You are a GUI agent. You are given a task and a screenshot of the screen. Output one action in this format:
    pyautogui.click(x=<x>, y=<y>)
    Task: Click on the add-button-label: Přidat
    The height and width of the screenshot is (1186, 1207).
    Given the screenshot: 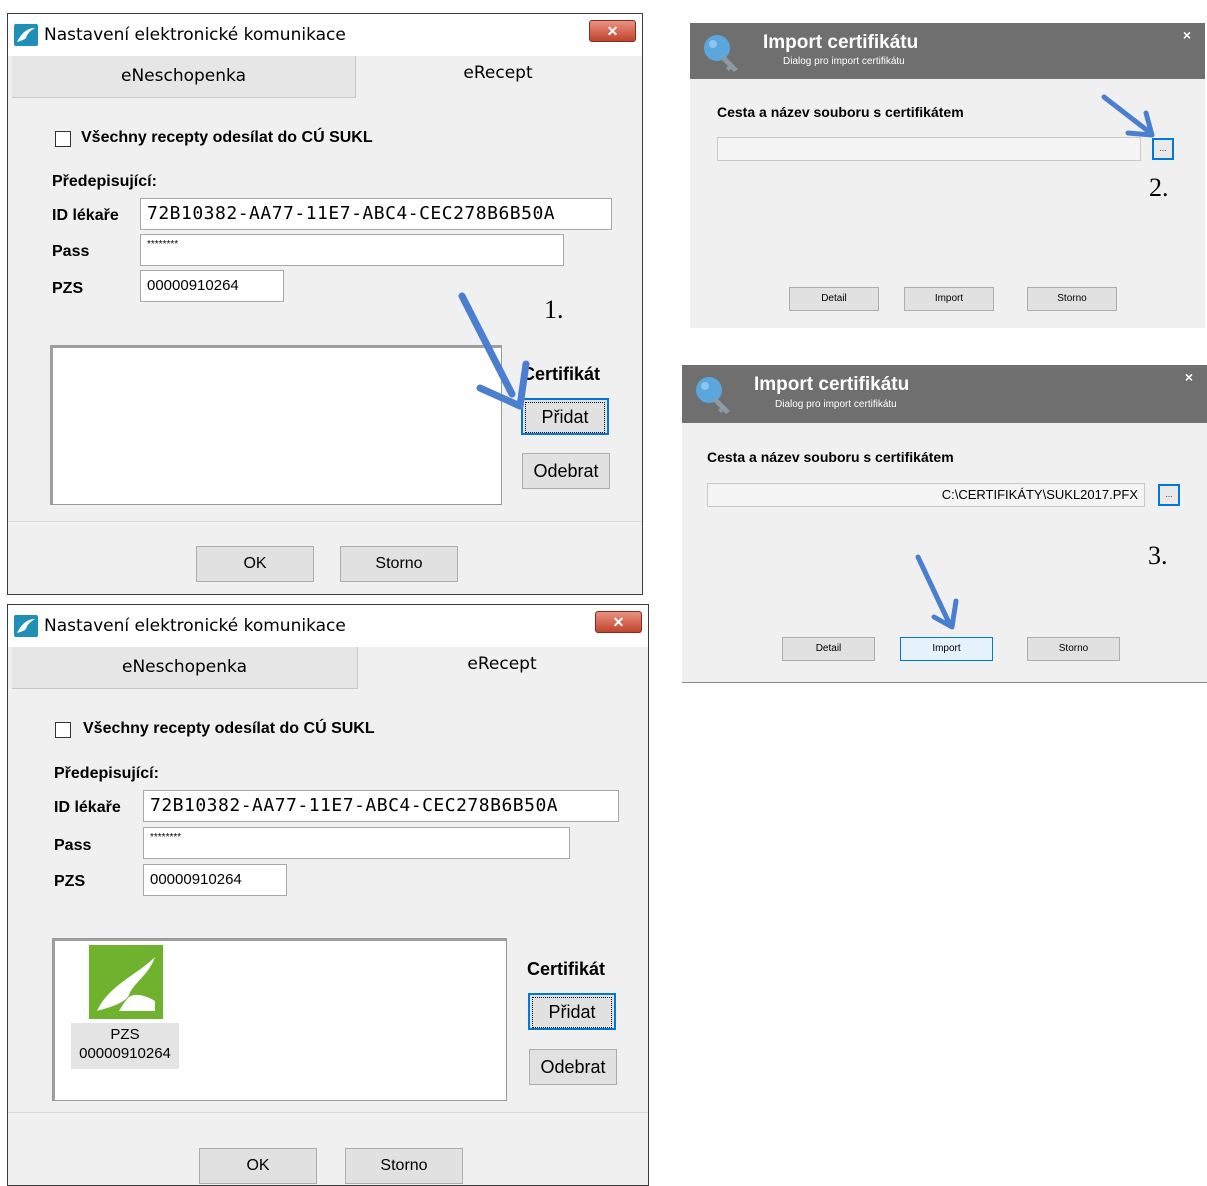 What is the action you would take?
    pyautogui.click(x=572, y=1012)
    